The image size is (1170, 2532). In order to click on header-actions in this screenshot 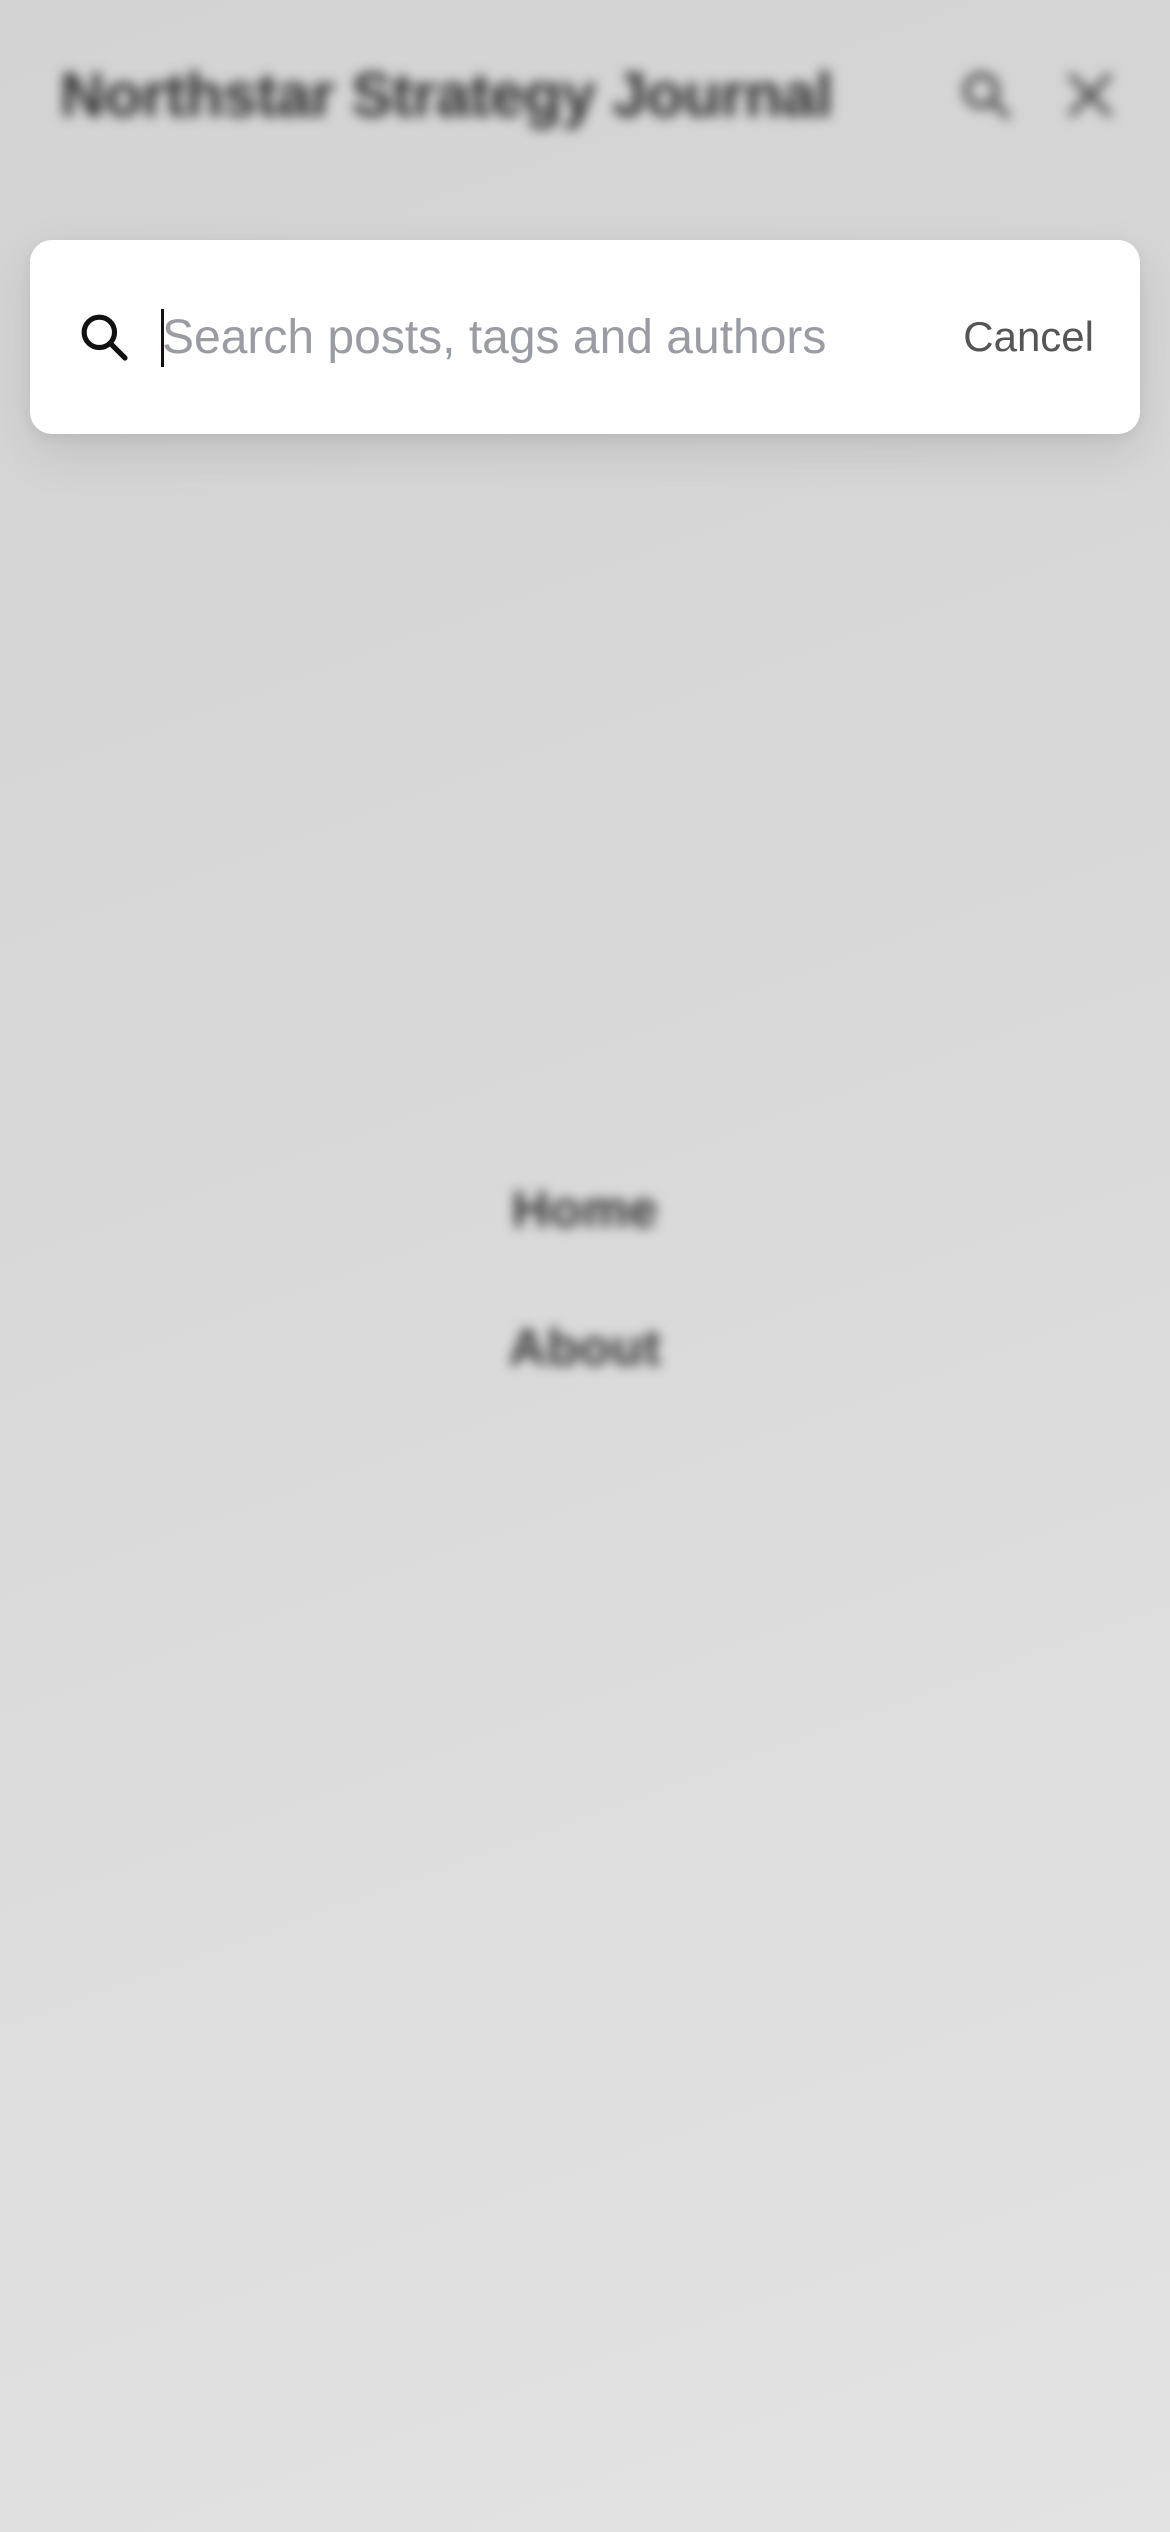, I will do `click(1038, 95)`.